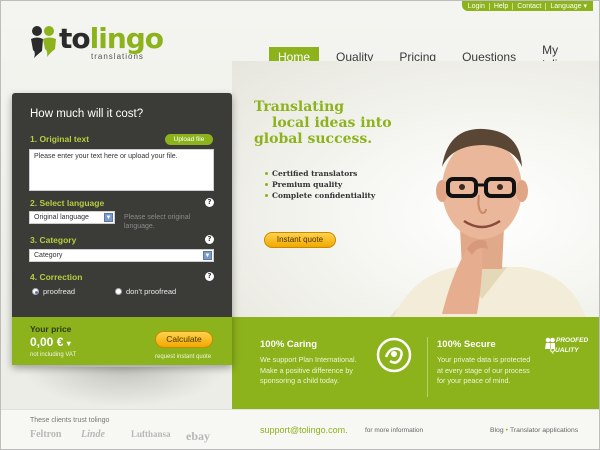  I want to click on clients-title: These clients trust tolingo, so click(70, 420).